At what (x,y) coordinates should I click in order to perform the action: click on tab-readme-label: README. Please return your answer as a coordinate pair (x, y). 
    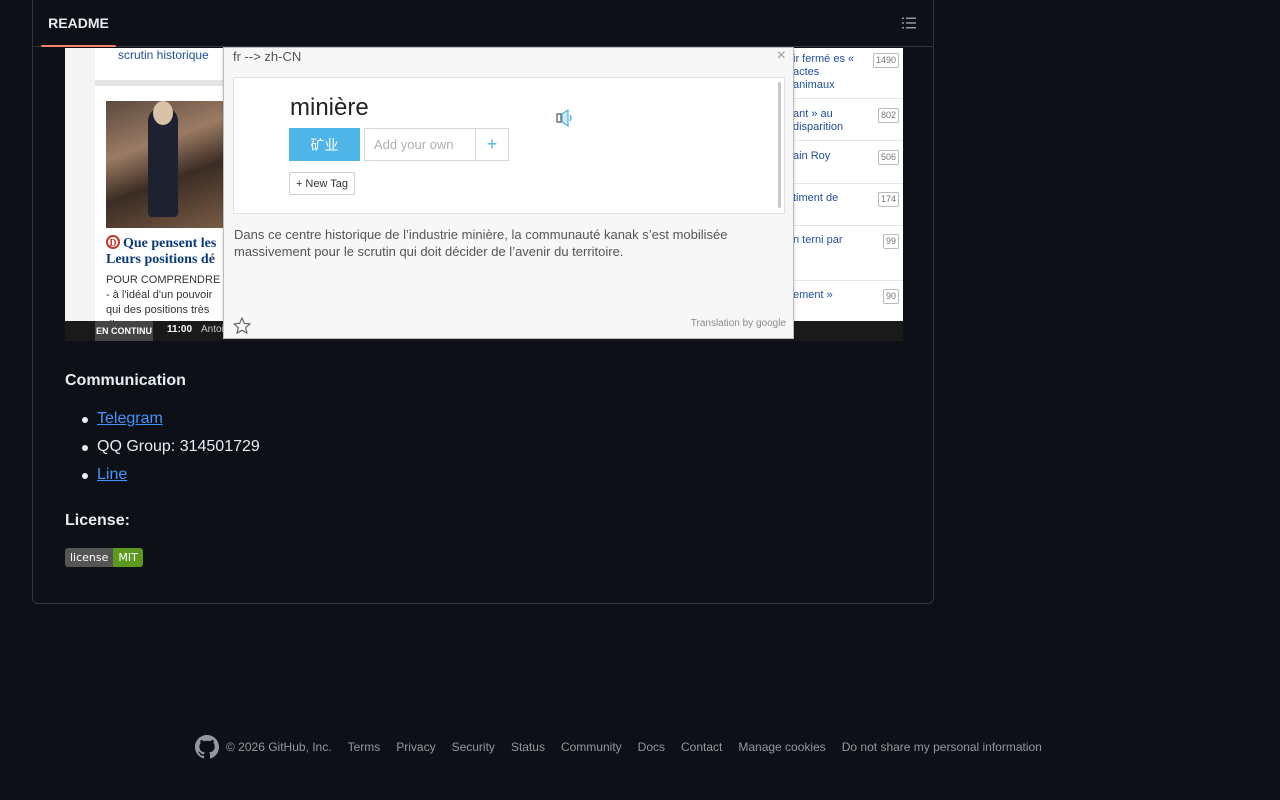
    Looking at the image, I should click on (78, 23).